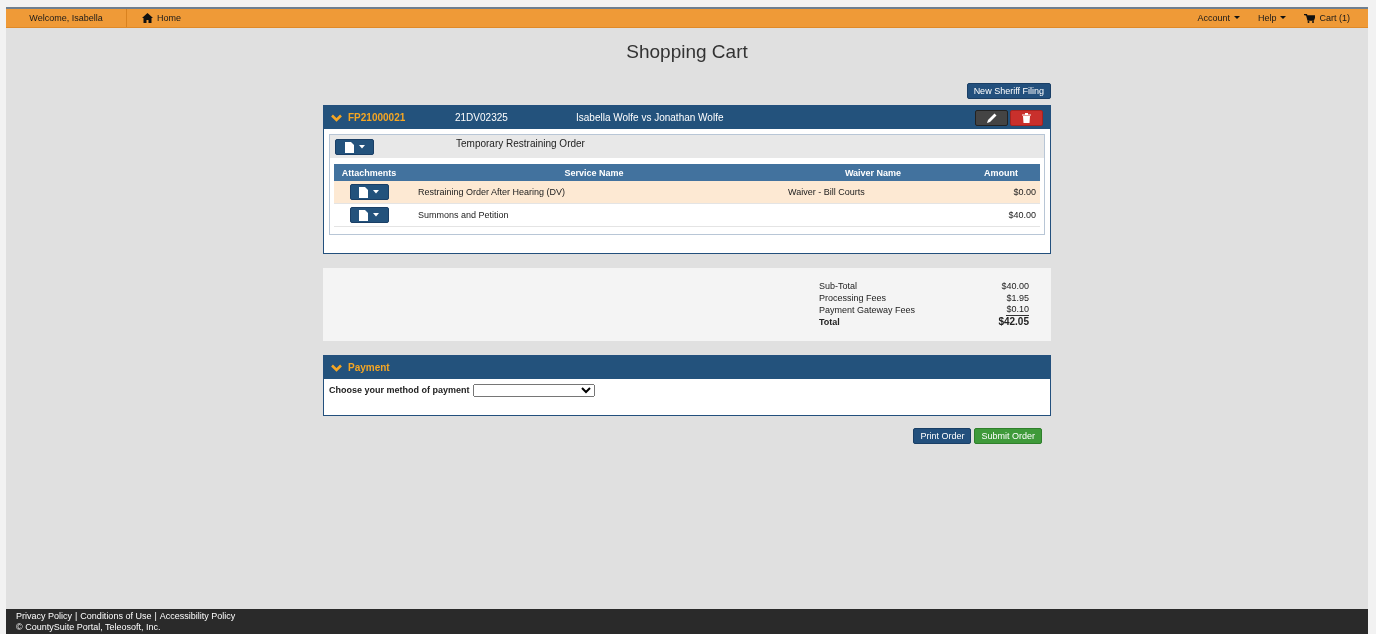 The image size is (1376, 634). Describe the element at coordinates (839, 286) in the screenshot. I see `total-label: Sub-Total` at that location.